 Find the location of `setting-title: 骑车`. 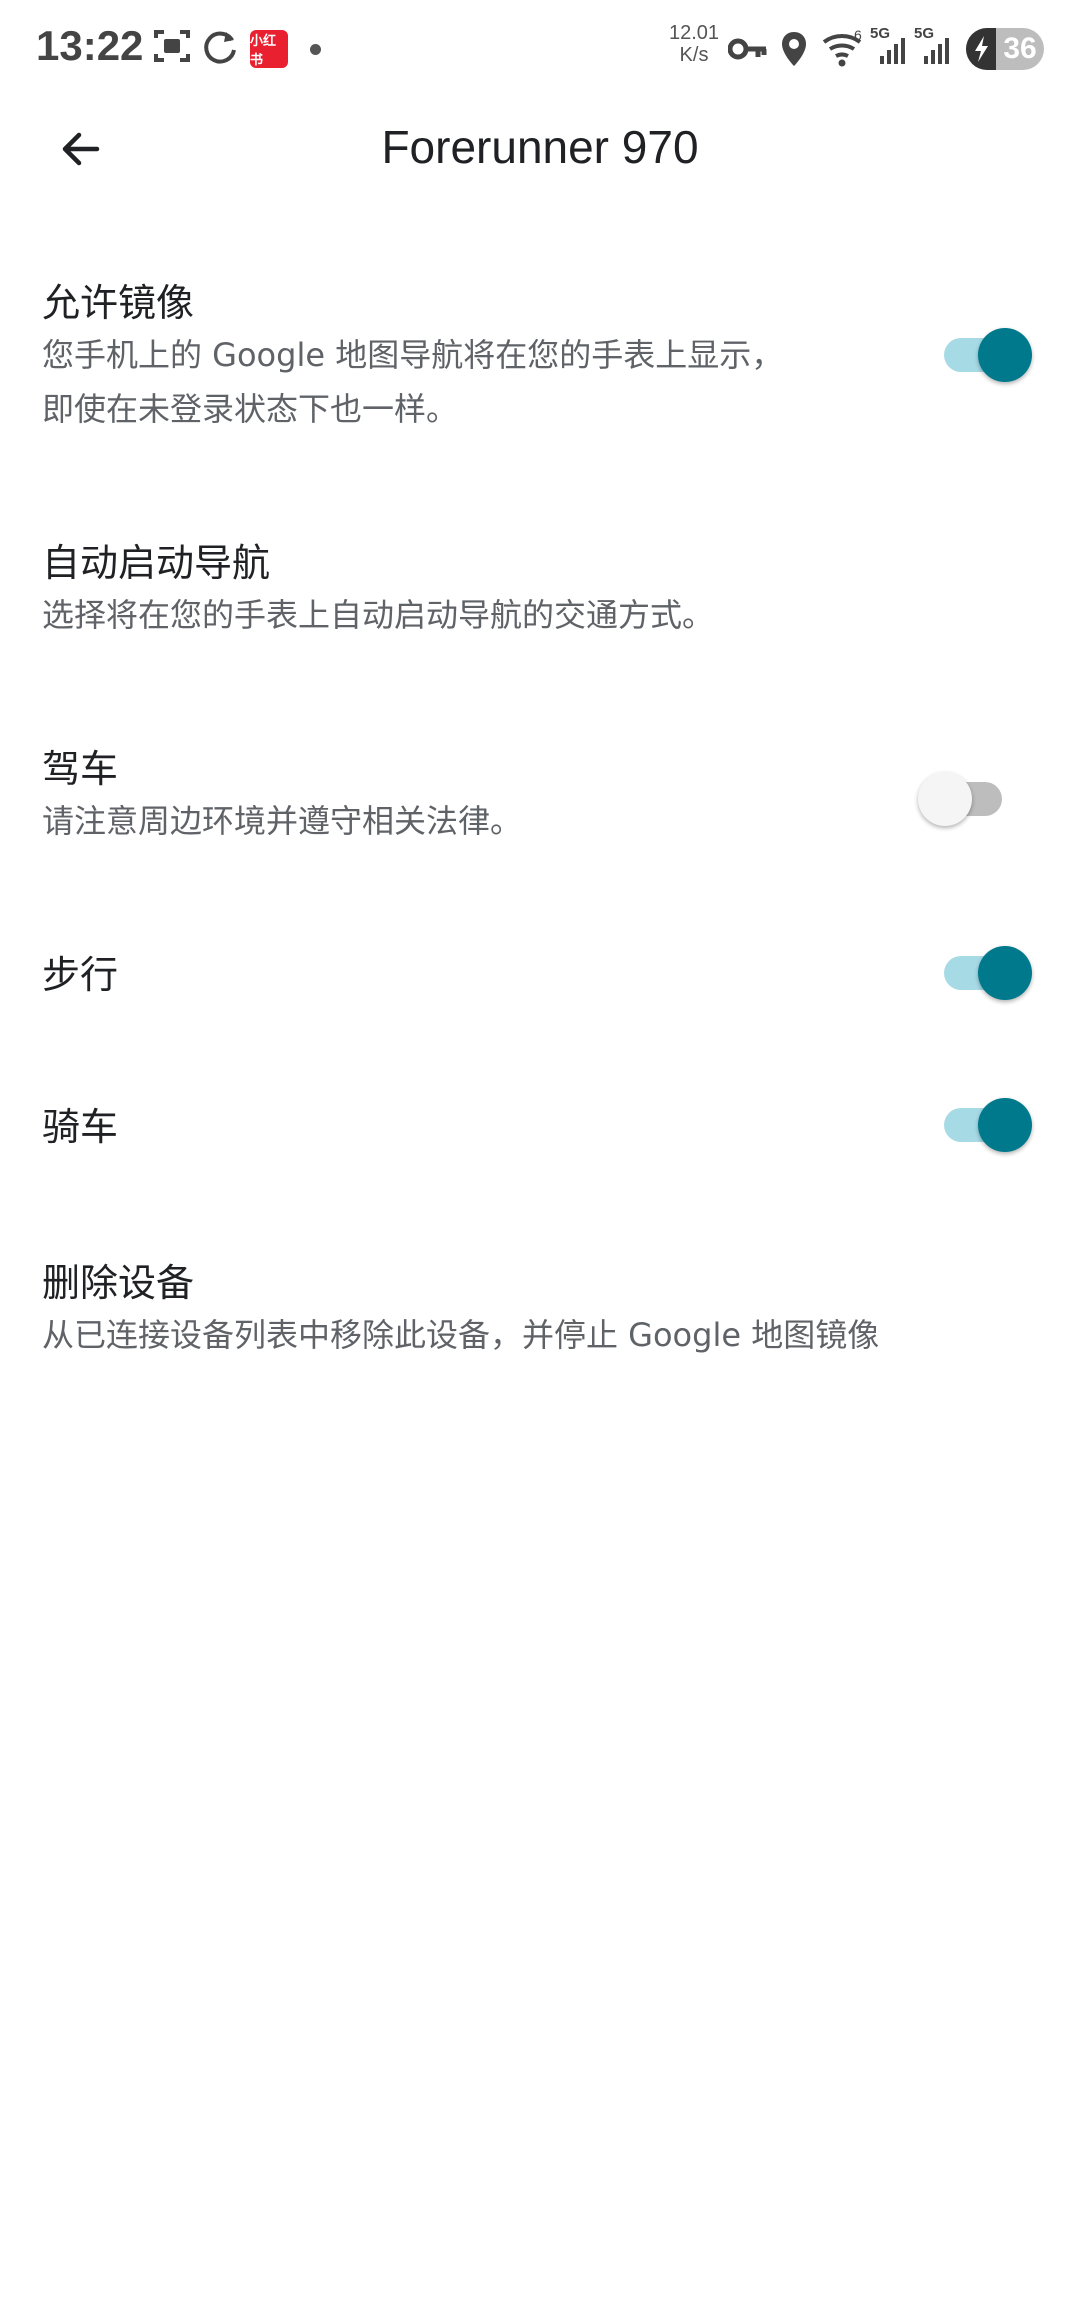

setting-title: 骑车 is located at coordinates (80, 1127).